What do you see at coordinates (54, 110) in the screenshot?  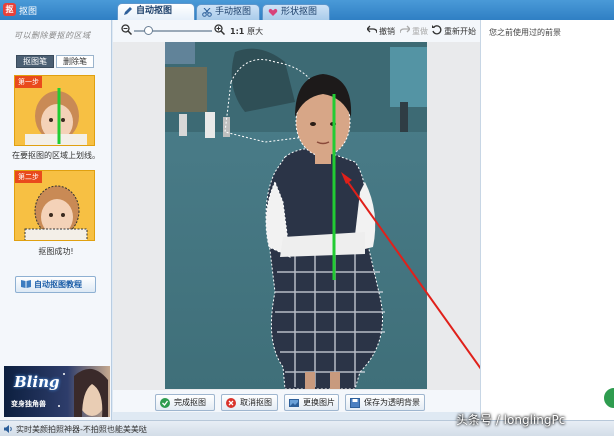 I see `example-step-1-image: 第一步` at bounding box center [54, 110].